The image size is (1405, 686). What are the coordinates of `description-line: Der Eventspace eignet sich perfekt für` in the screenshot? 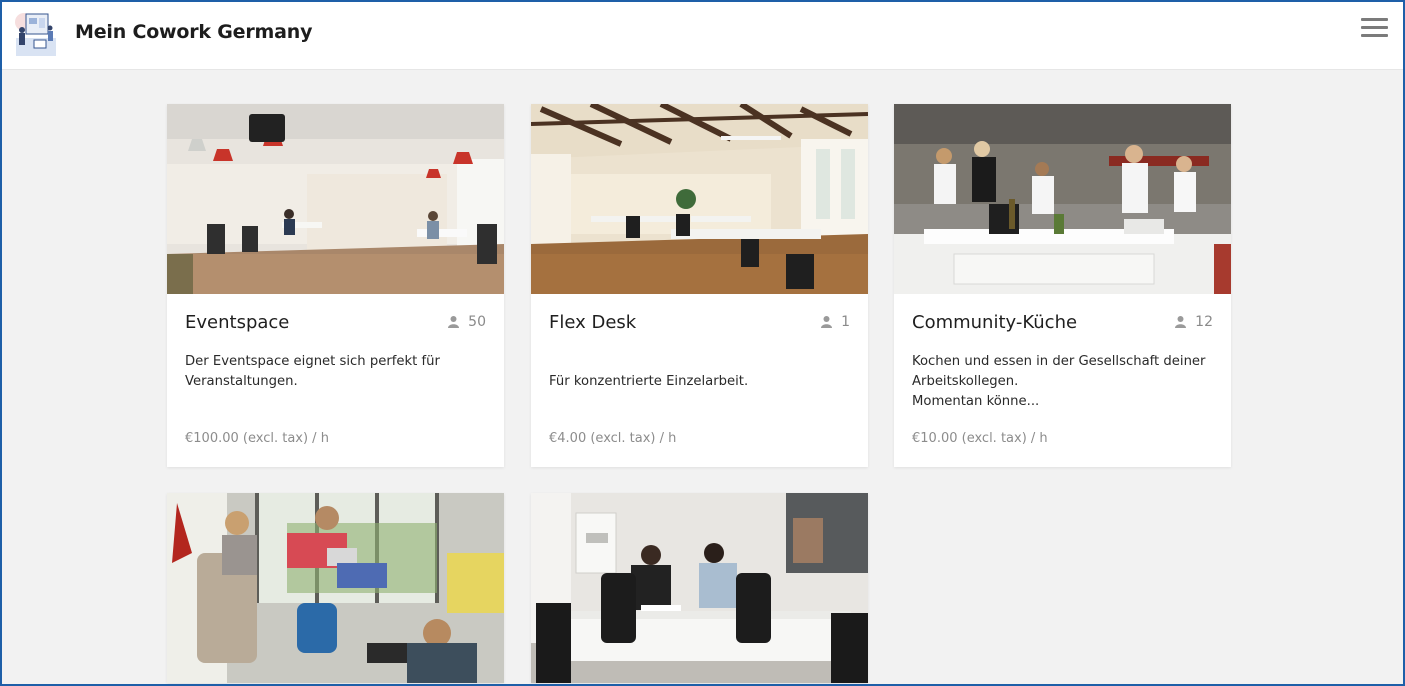 It's located at (312, 361).